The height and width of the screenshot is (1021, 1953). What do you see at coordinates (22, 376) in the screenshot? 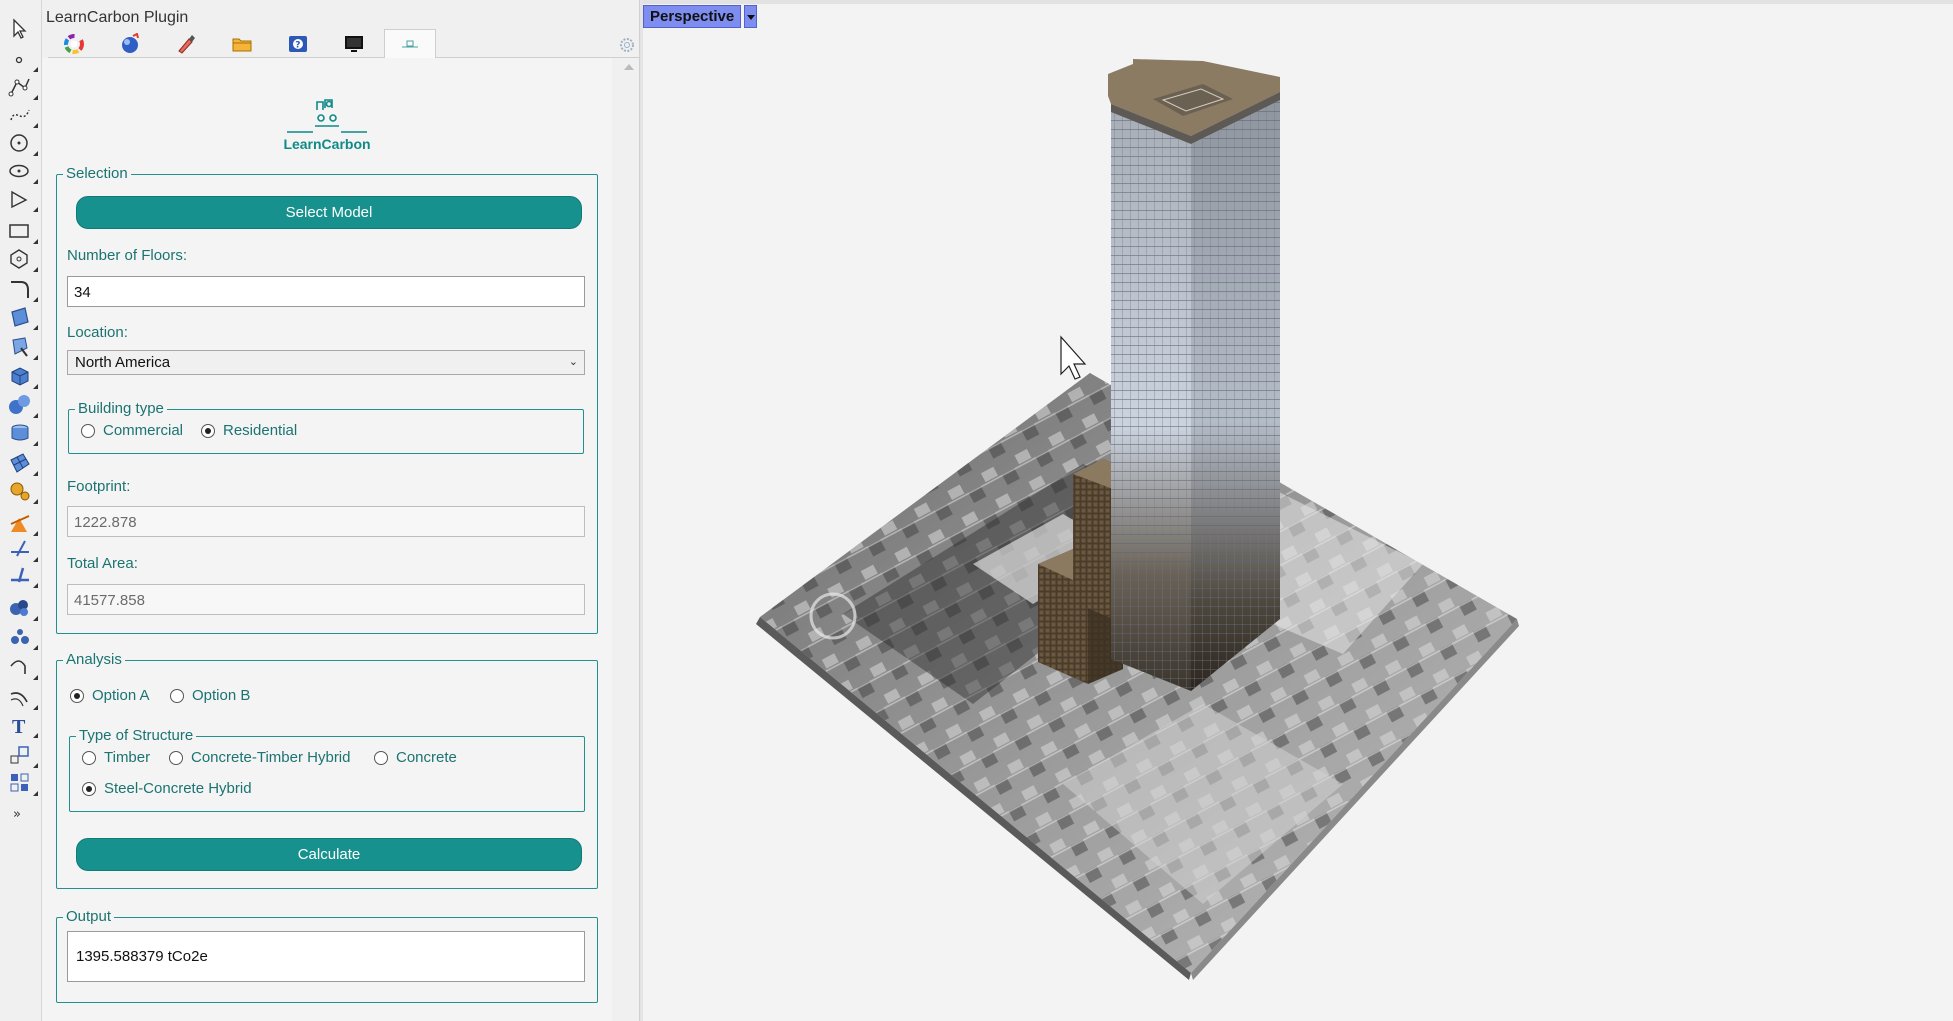
I see `box-icon` at bounding box center [22, 376].